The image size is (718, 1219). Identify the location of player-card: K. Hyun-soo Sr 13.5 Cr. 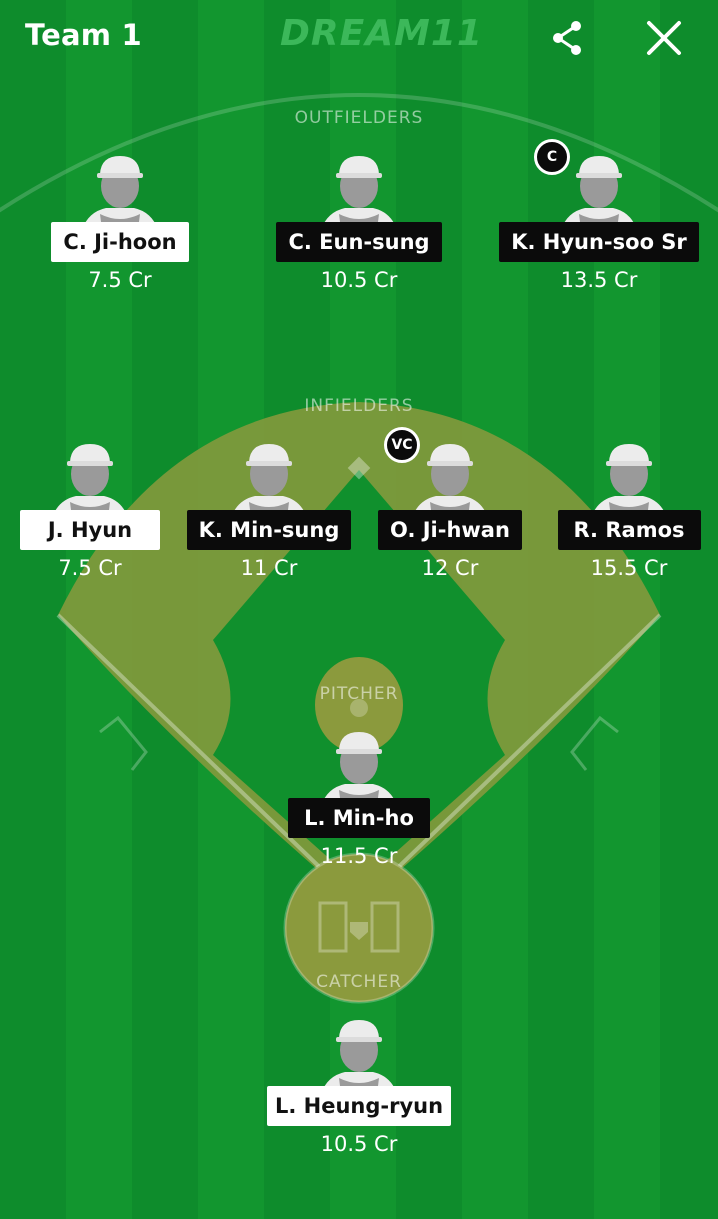
(599, 222).